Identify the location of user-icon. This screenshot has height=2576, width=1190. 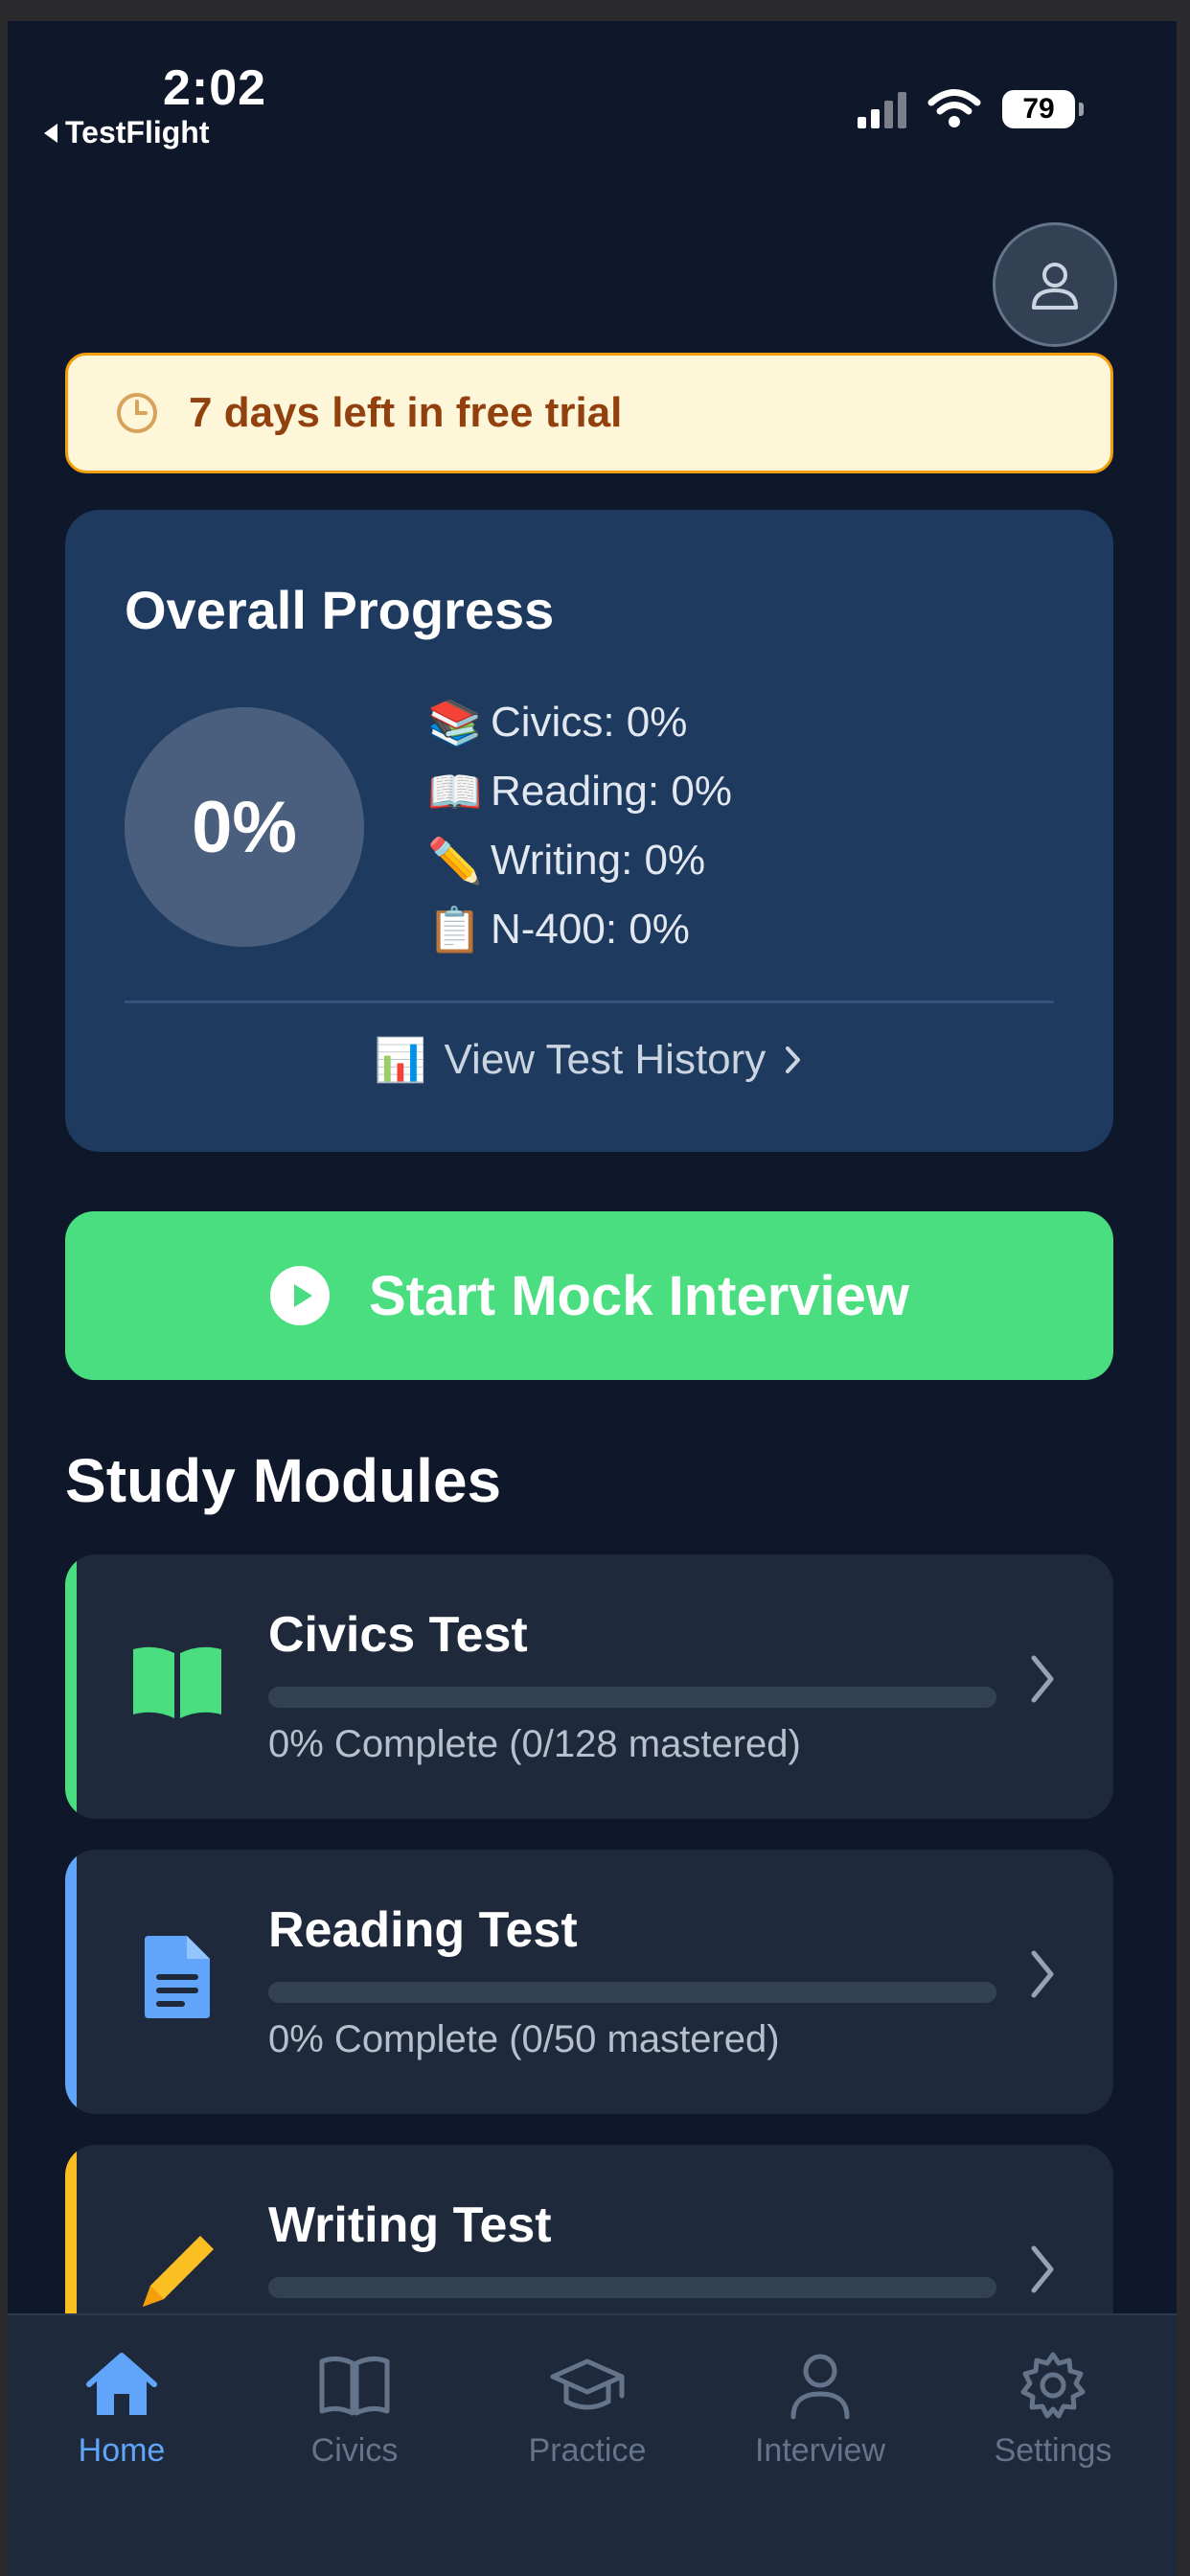
(1055, 286).